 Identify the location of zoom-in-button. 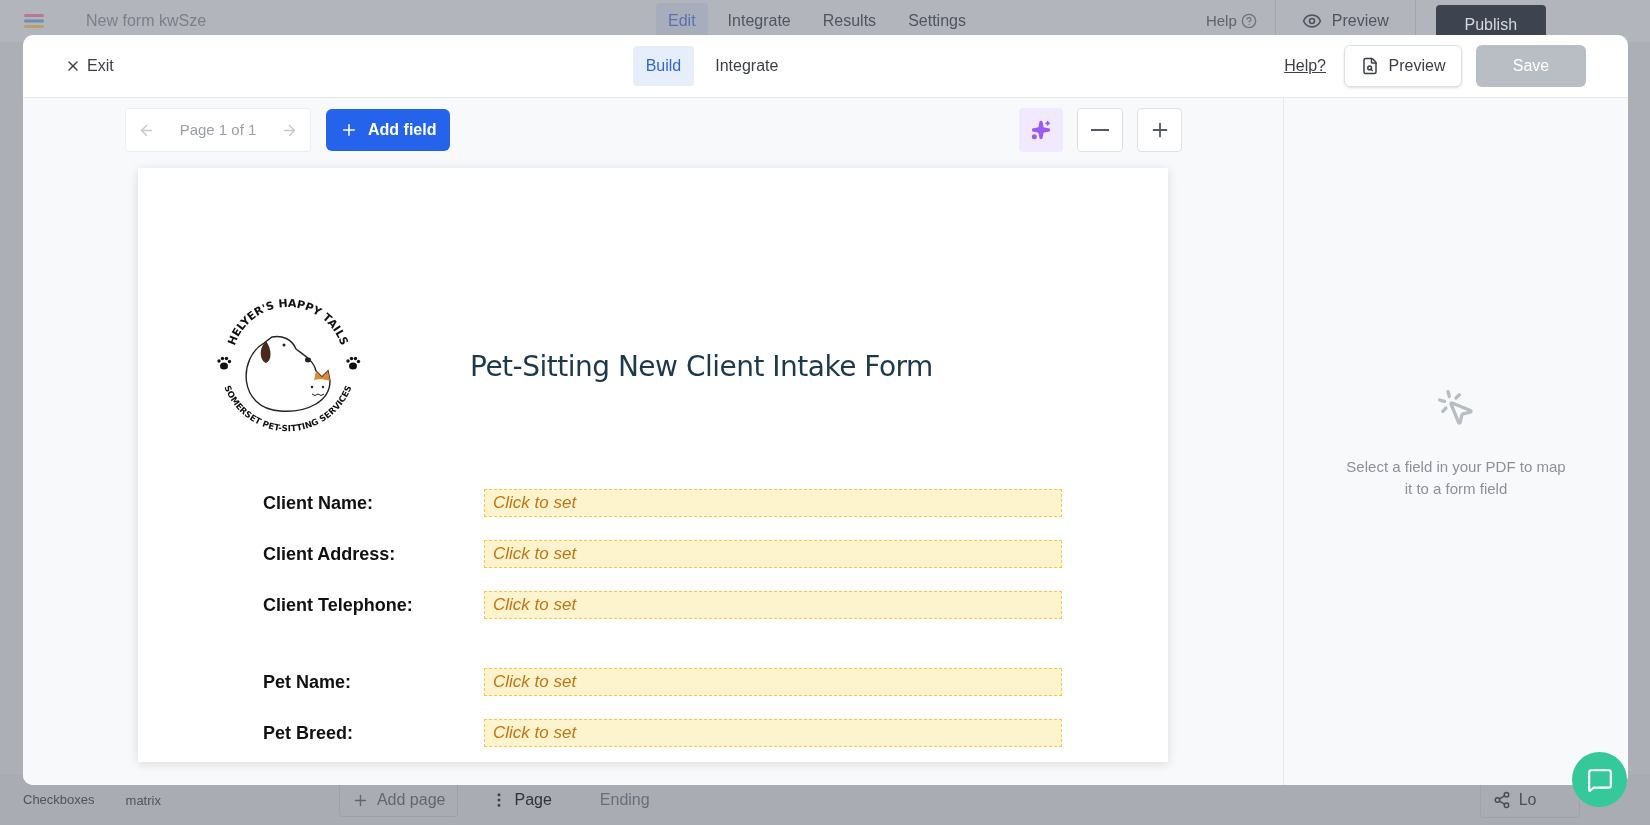
(1159, 130).